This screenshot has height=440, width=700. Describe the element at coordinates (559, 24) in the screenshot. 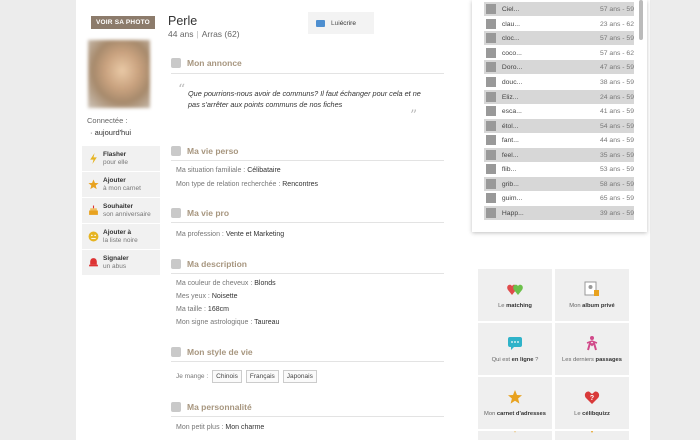

I see `list-item: clau... 23 ans - 62` at that location.